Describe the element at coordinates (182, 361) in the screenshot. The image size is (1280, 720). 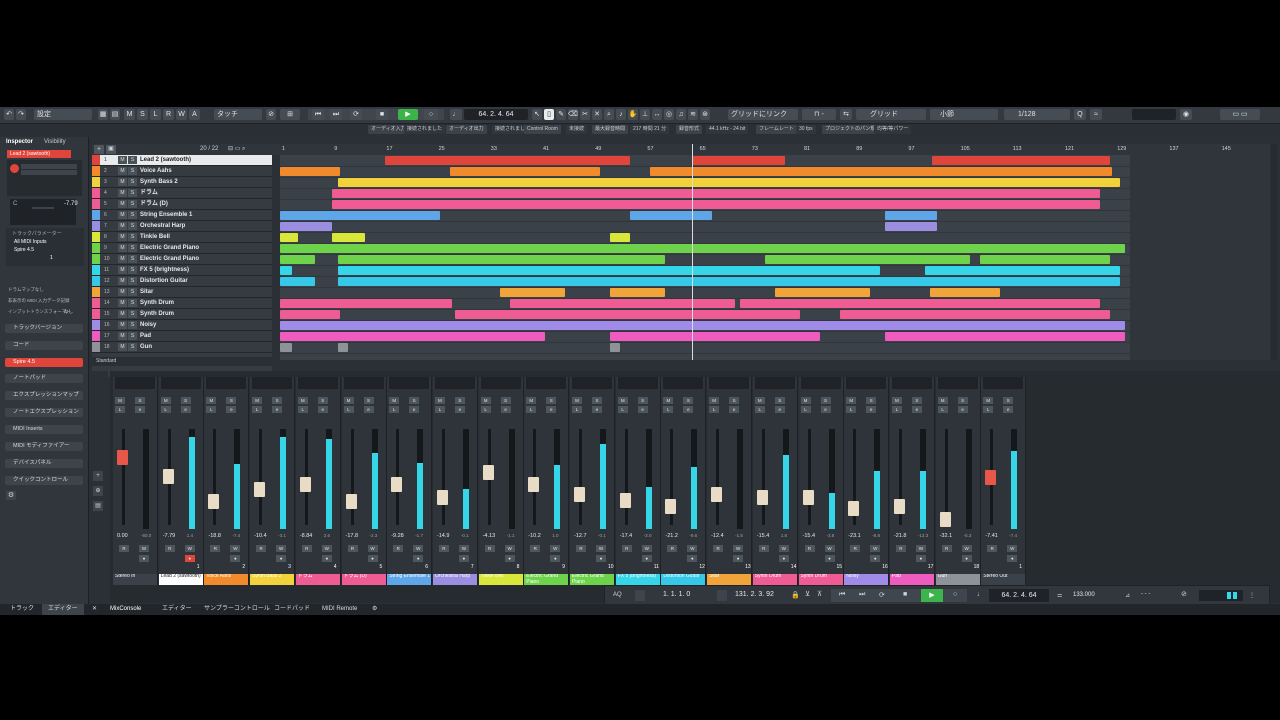
I see `track-list-footer: Standard` at that location.